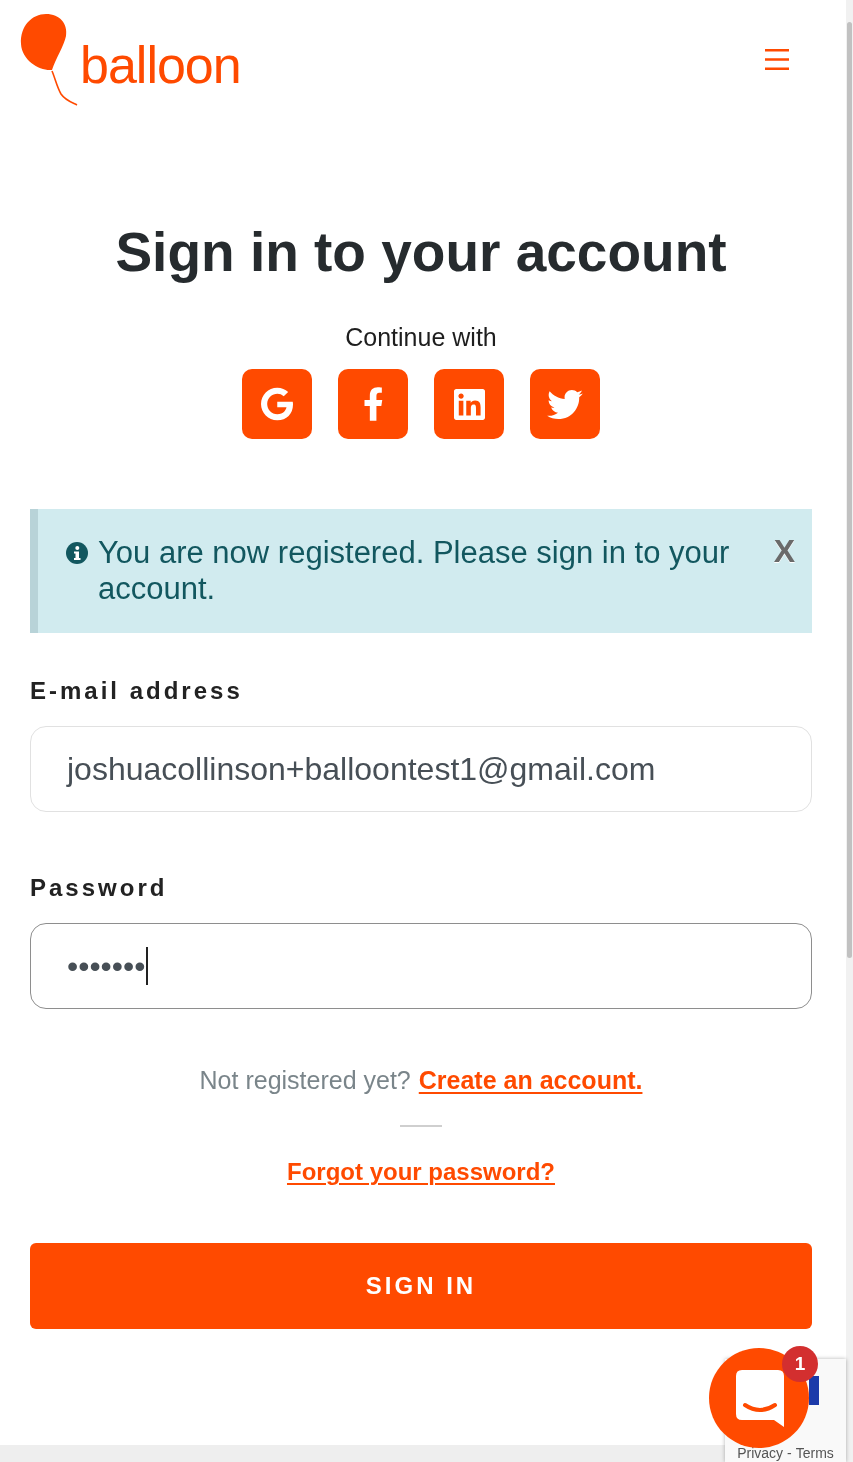  I want to click on balloon-icon, so click(49, 60).